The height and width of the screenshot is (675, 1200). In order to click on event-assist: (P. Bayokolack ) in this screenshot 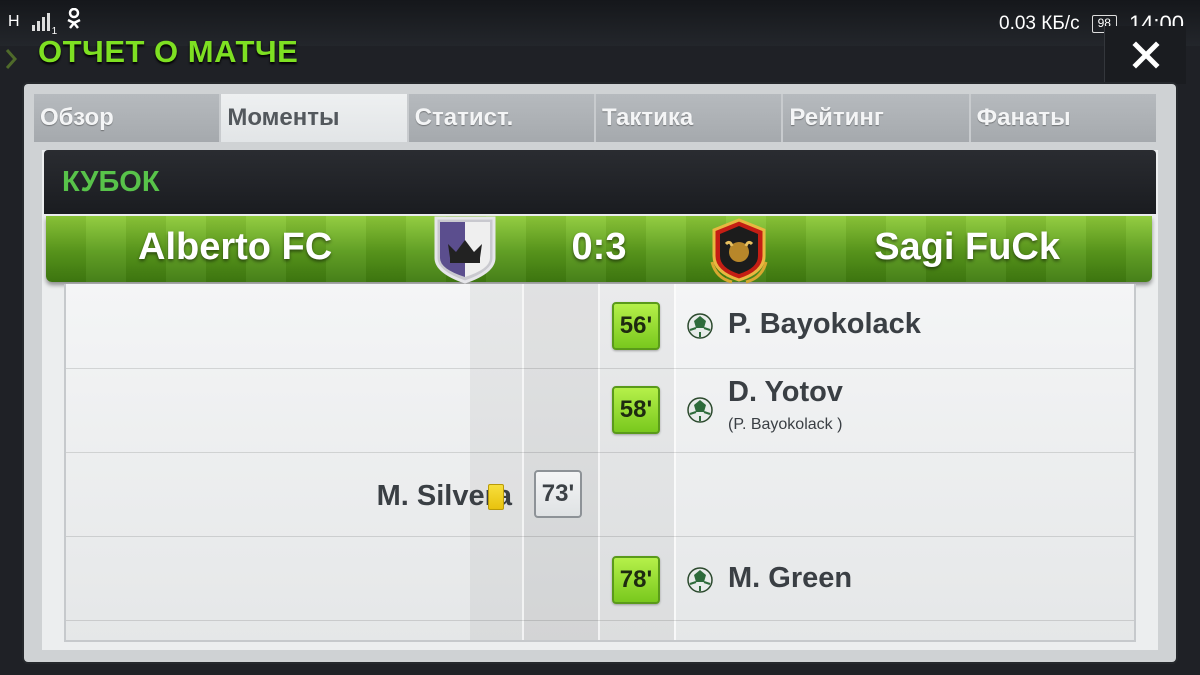, I will do `click(785, 424)`.